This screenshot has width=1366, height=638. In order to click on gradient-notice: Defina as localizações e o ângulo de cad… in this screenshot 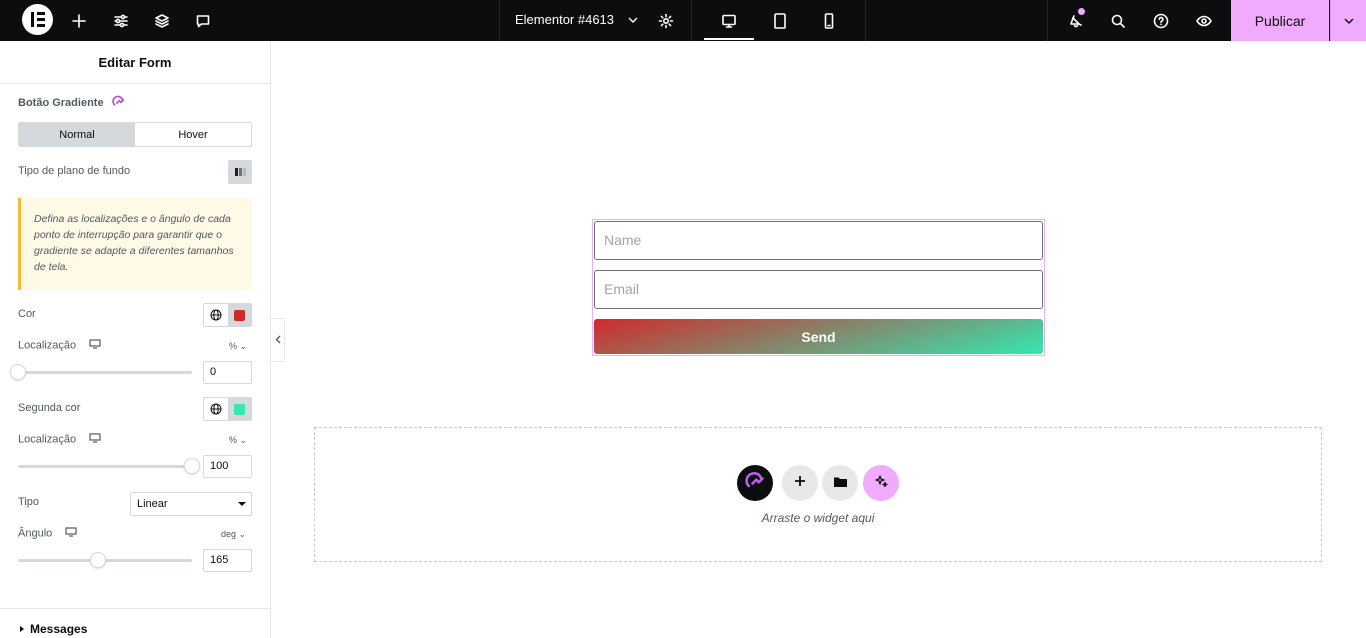, I will do `click(135, 244)`.